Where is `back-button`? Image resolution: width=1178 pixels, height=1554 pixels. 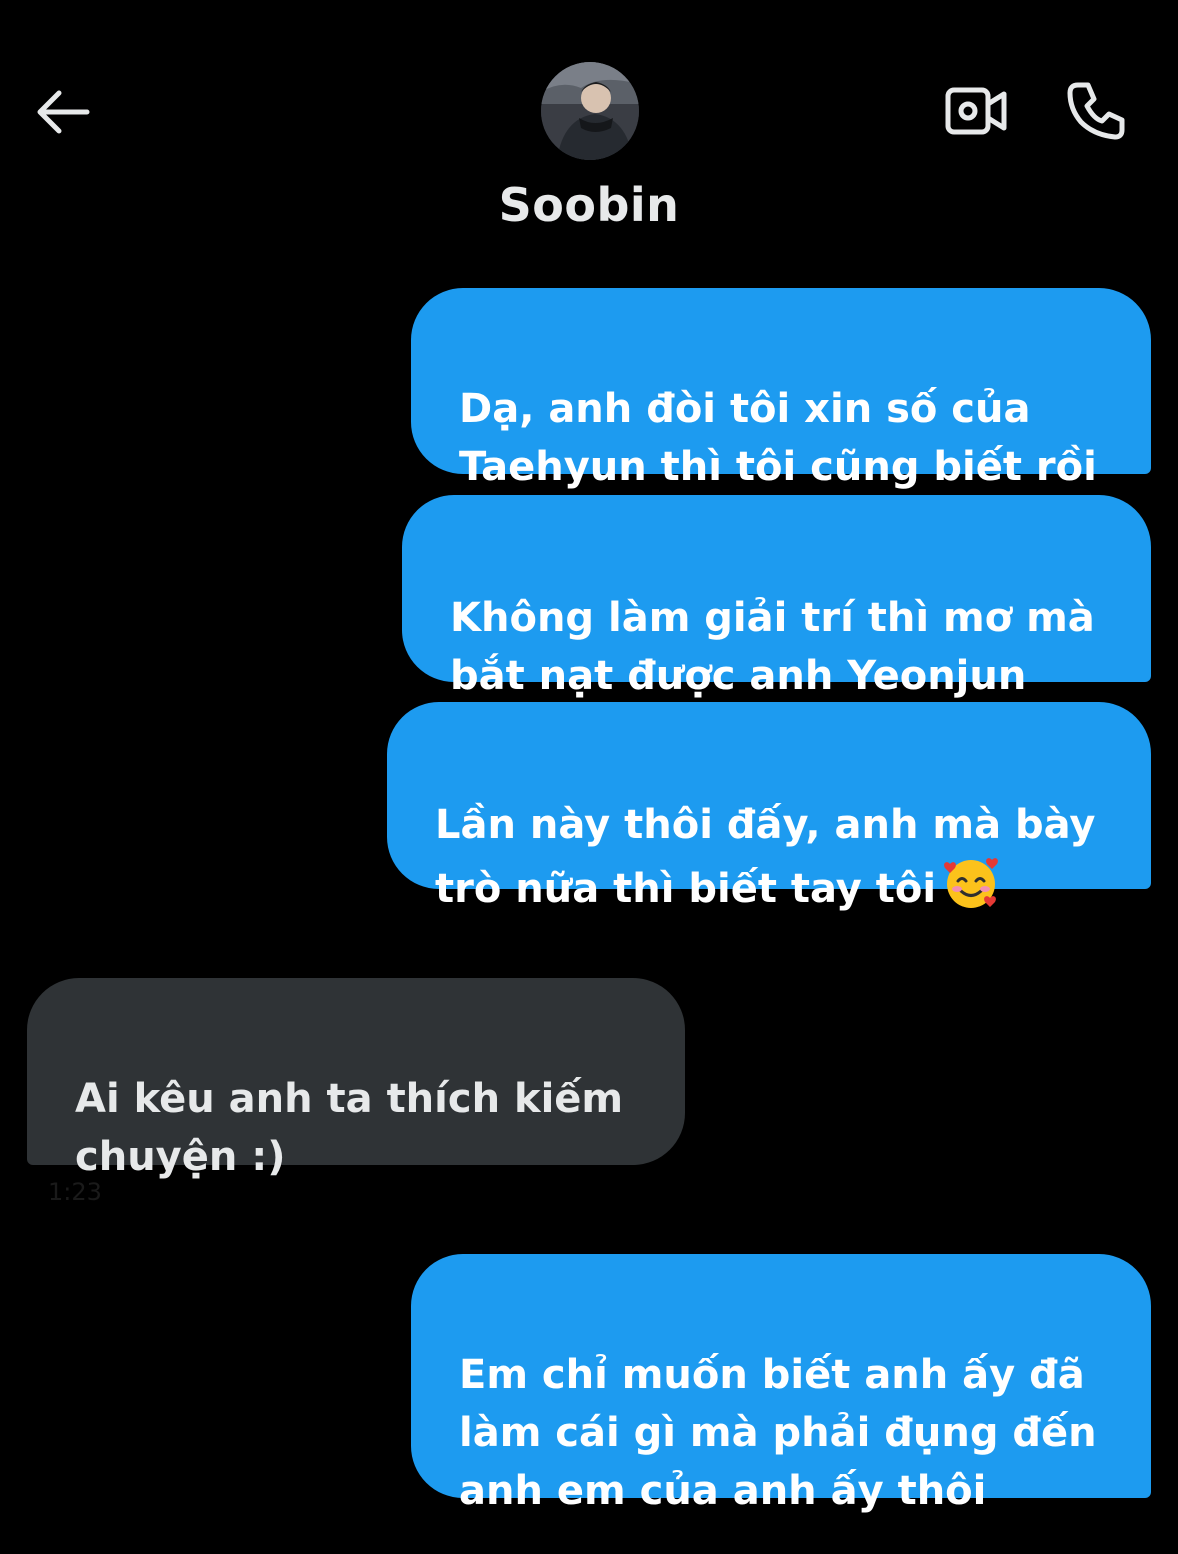
back-button is located at coordinates (62, 112).